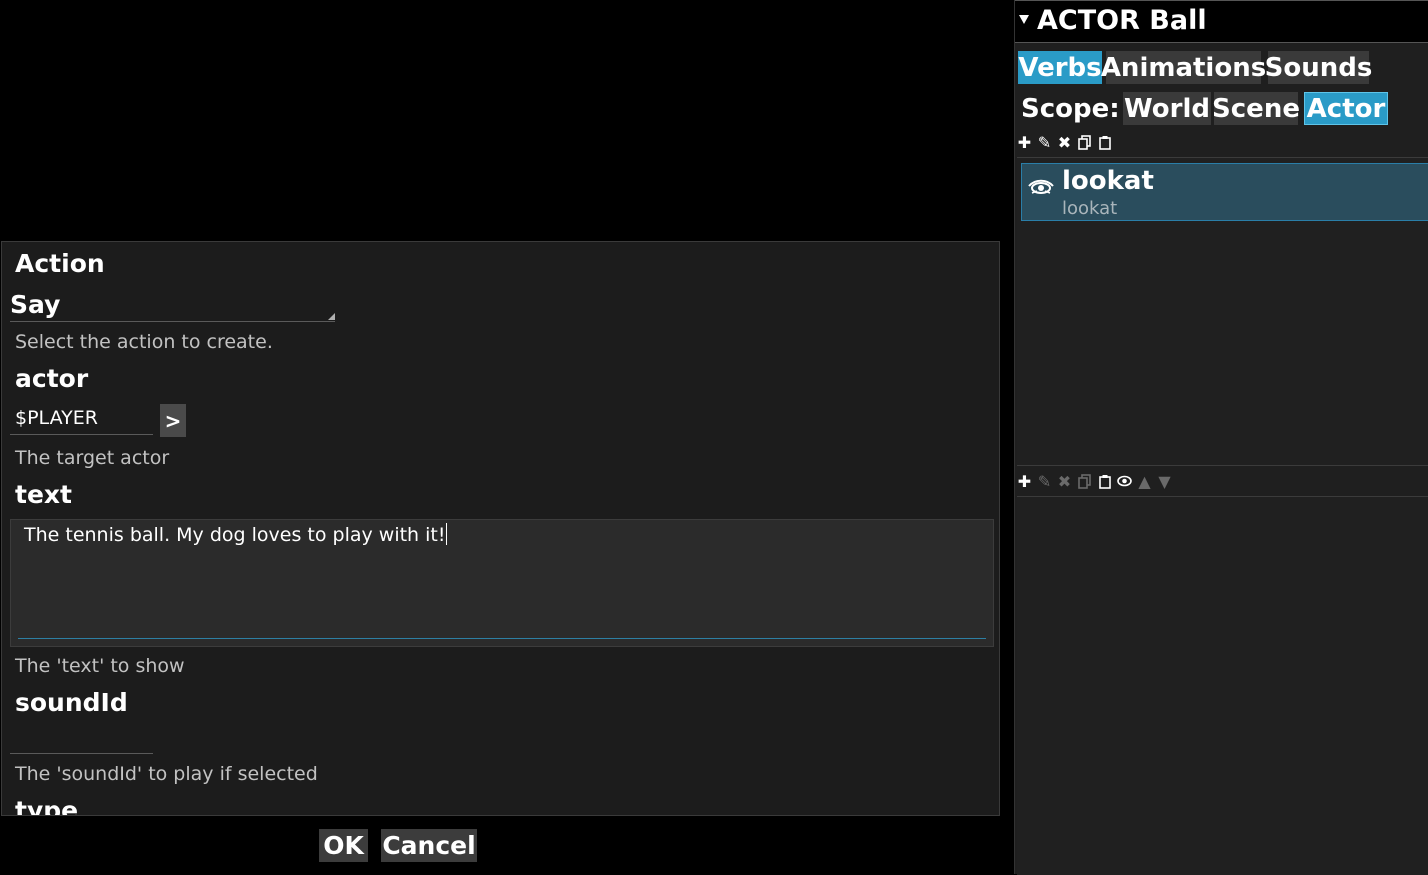  Describe the element at coordinates (1318, 67) in the screenshot. I see `tab-sounds: Sounds` at that location.